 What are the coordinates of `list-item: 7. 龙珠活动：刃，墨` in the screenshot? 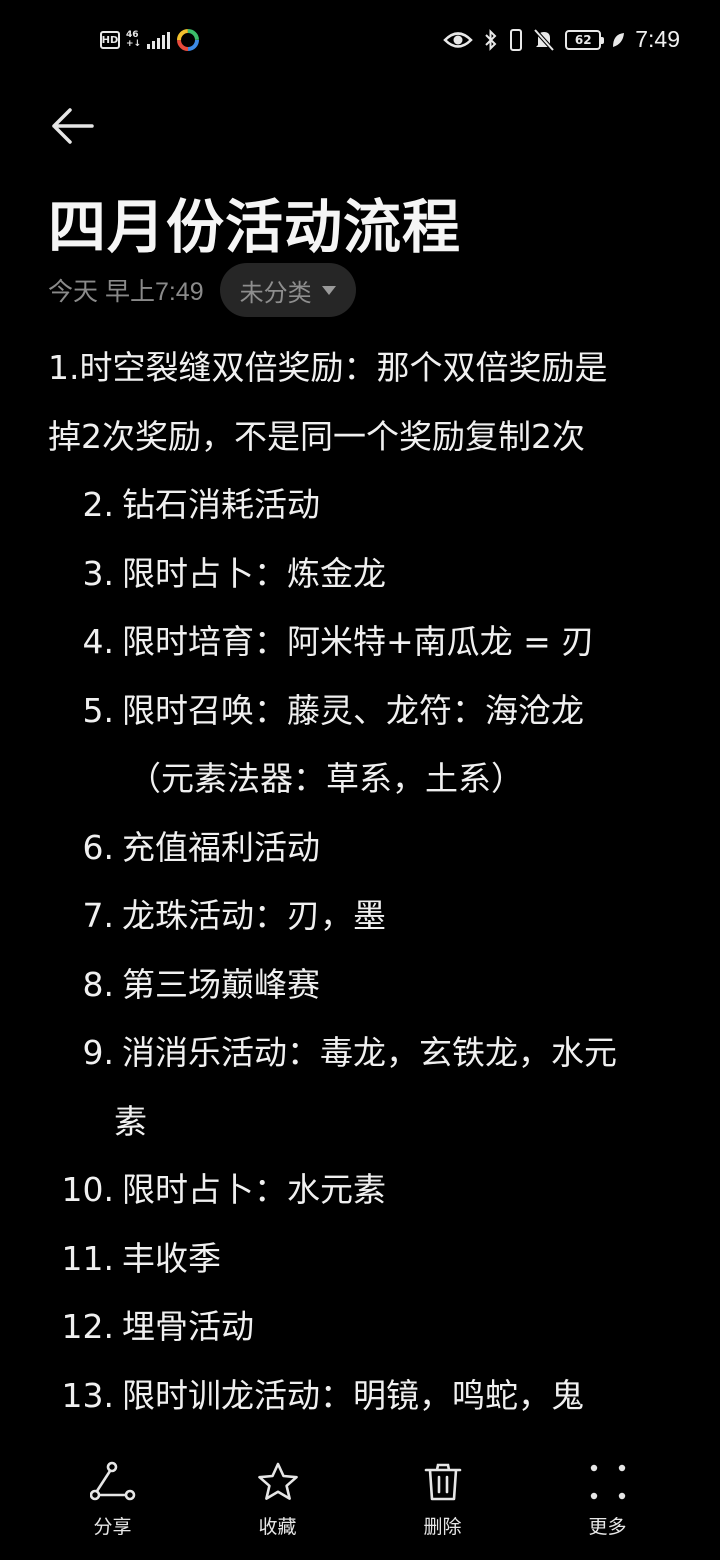 It's located at (368, 916).